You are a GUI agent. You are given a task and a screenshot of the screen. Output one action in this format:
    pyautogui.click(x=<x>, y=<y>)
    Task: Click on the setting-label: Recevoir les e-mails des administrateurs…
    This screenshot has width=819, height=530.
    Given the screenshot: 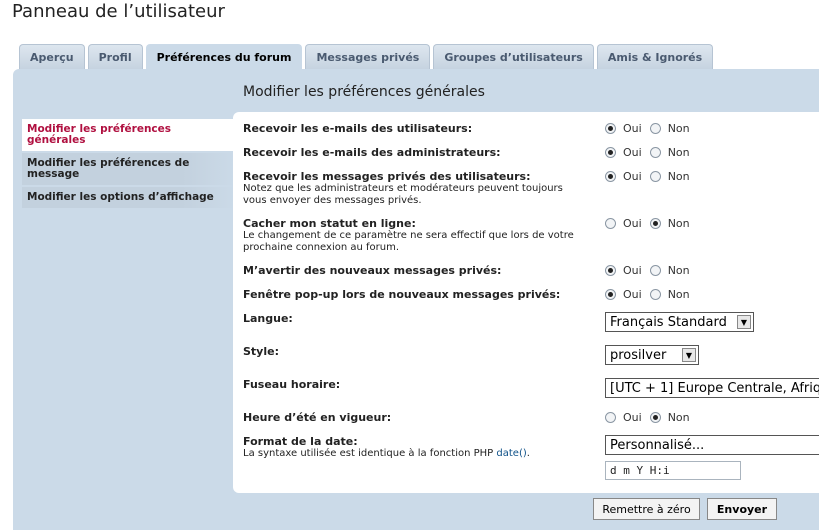 What is the action you would take?
    pyautogui.click(x=372, y=152)
    